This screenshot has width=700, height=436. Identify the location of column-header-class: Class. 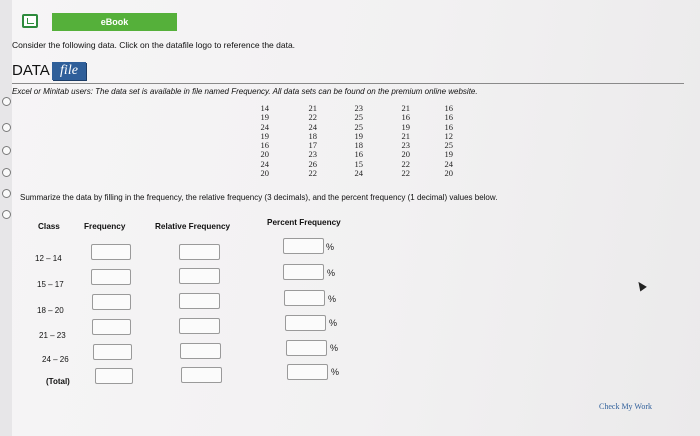
(49, 226).